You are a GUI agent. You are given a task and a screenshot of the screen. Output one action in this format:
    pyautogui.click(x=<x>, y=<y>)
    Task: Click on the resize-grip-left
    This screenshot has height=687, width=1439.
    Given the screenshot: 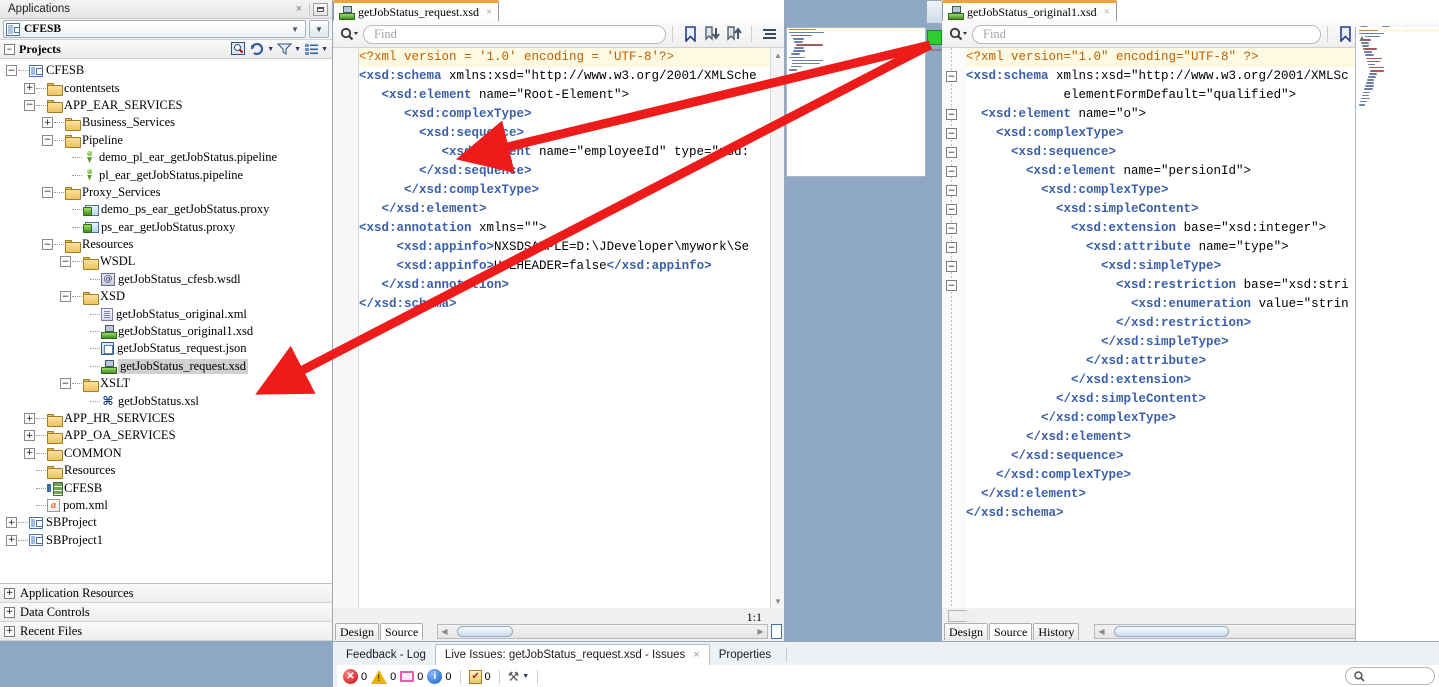 What is the action you would take?
    pyautogui.click(x=776, y=631)
    